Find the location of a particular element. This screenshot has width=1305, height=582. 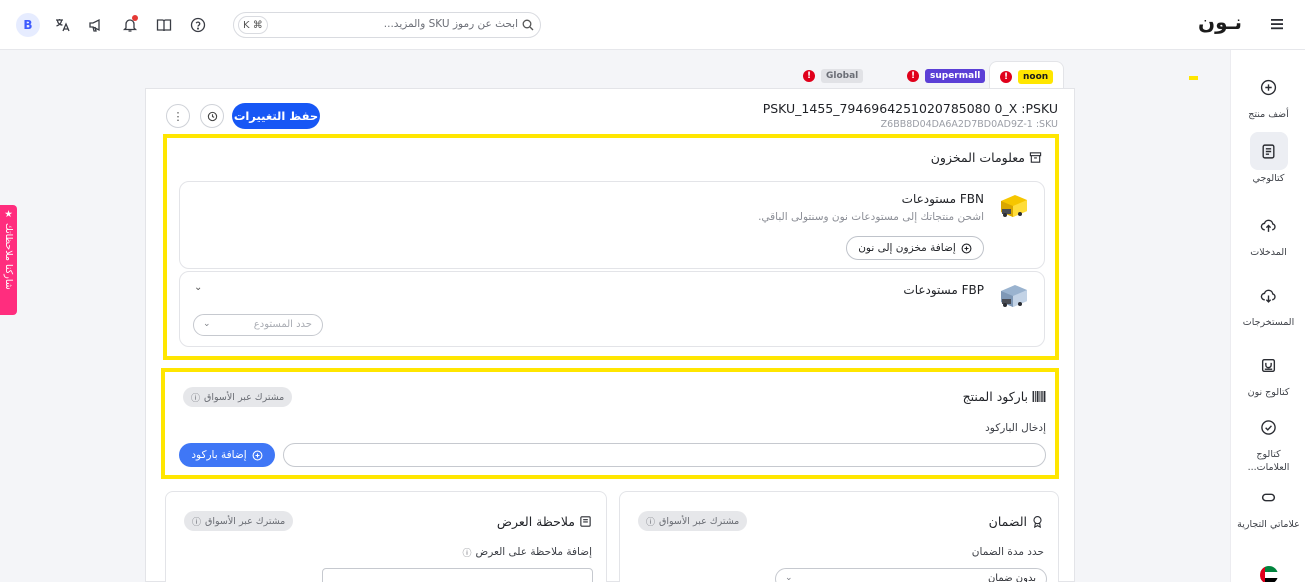

sidebar-item-noon-catalog: كتالوج نون is located at coordinates (1268, 372).